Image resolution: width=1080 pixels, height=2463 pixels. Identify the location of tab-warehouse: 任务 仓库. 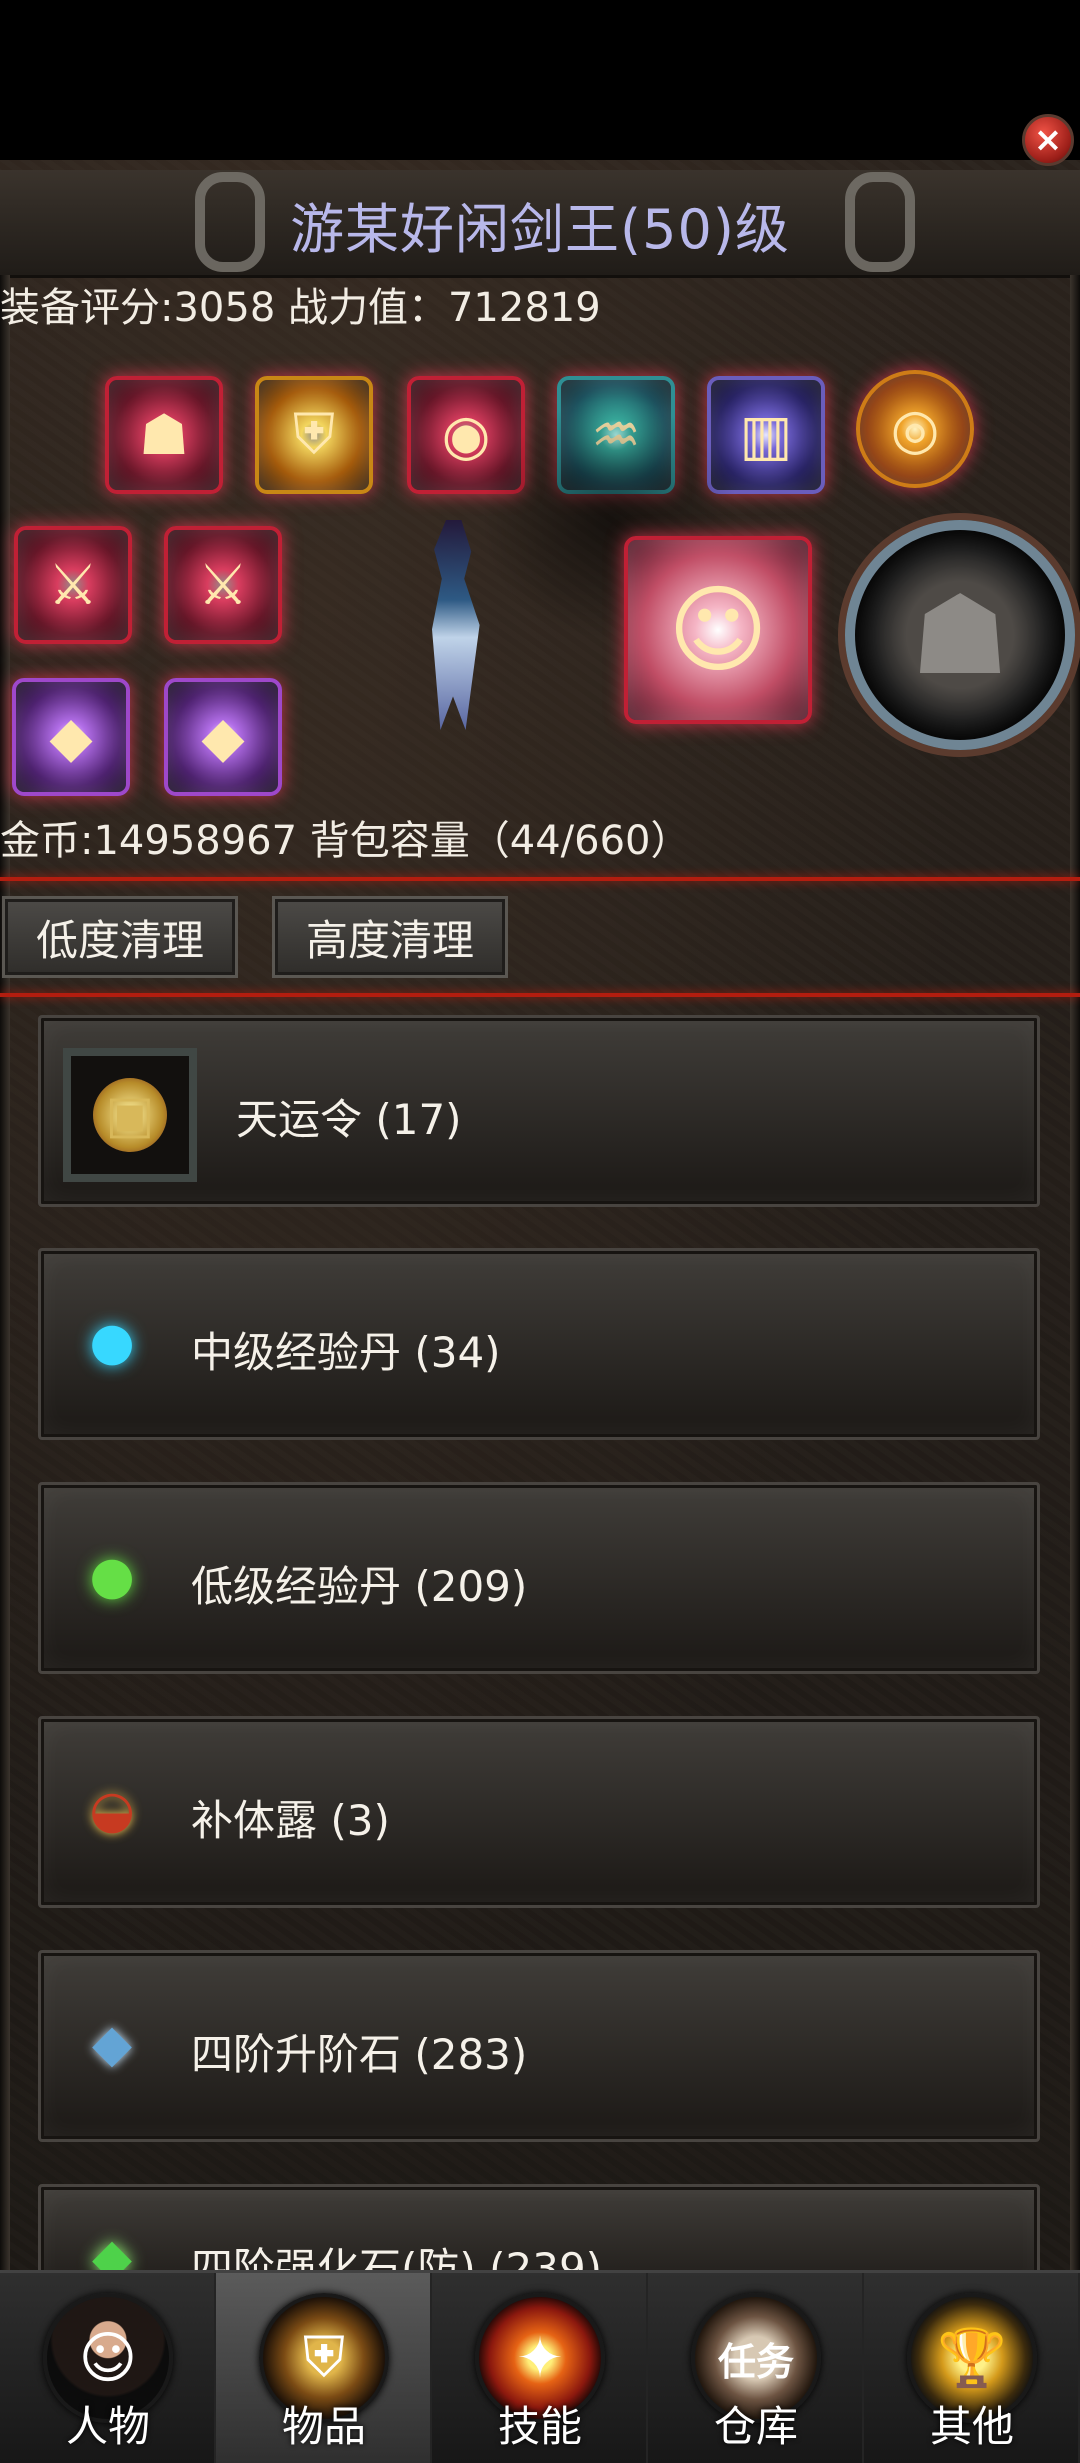
(756, 2368).